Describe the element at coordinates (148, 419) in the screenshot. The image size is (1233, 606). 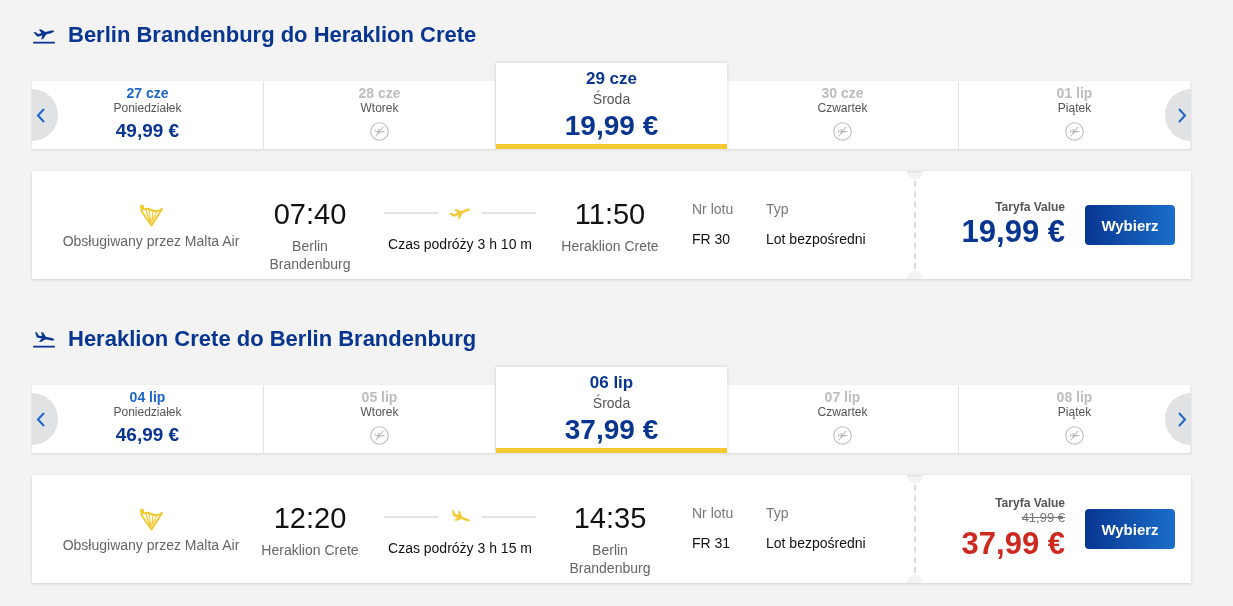
I see `date-tab: 04 lip Poniedziałek 46,99 €` at that location.